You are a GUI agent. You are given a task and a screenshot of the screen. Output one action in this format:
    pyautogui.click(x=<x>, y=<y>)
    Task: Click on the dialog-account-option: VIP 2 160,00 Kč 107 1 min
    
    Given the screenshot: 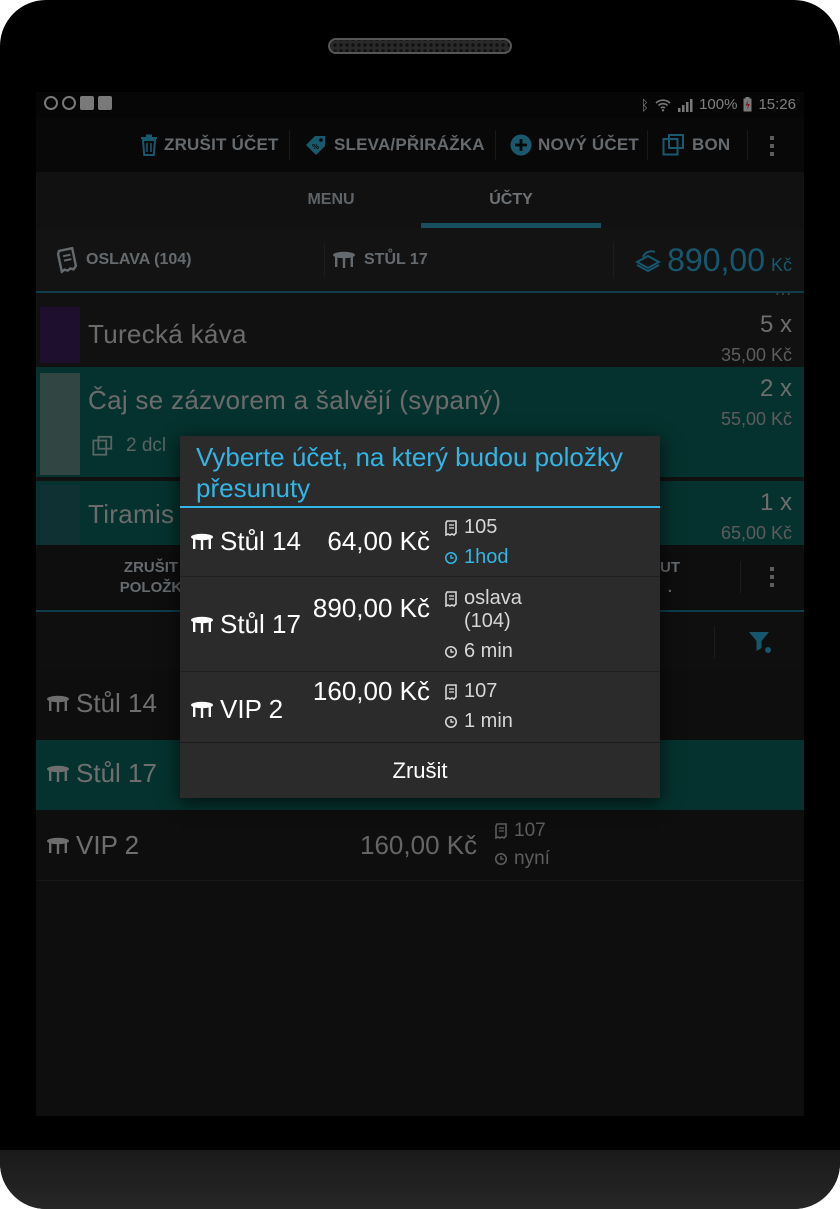 What is the action you would take?
    pyautogui.click(x=420, y=707)
    